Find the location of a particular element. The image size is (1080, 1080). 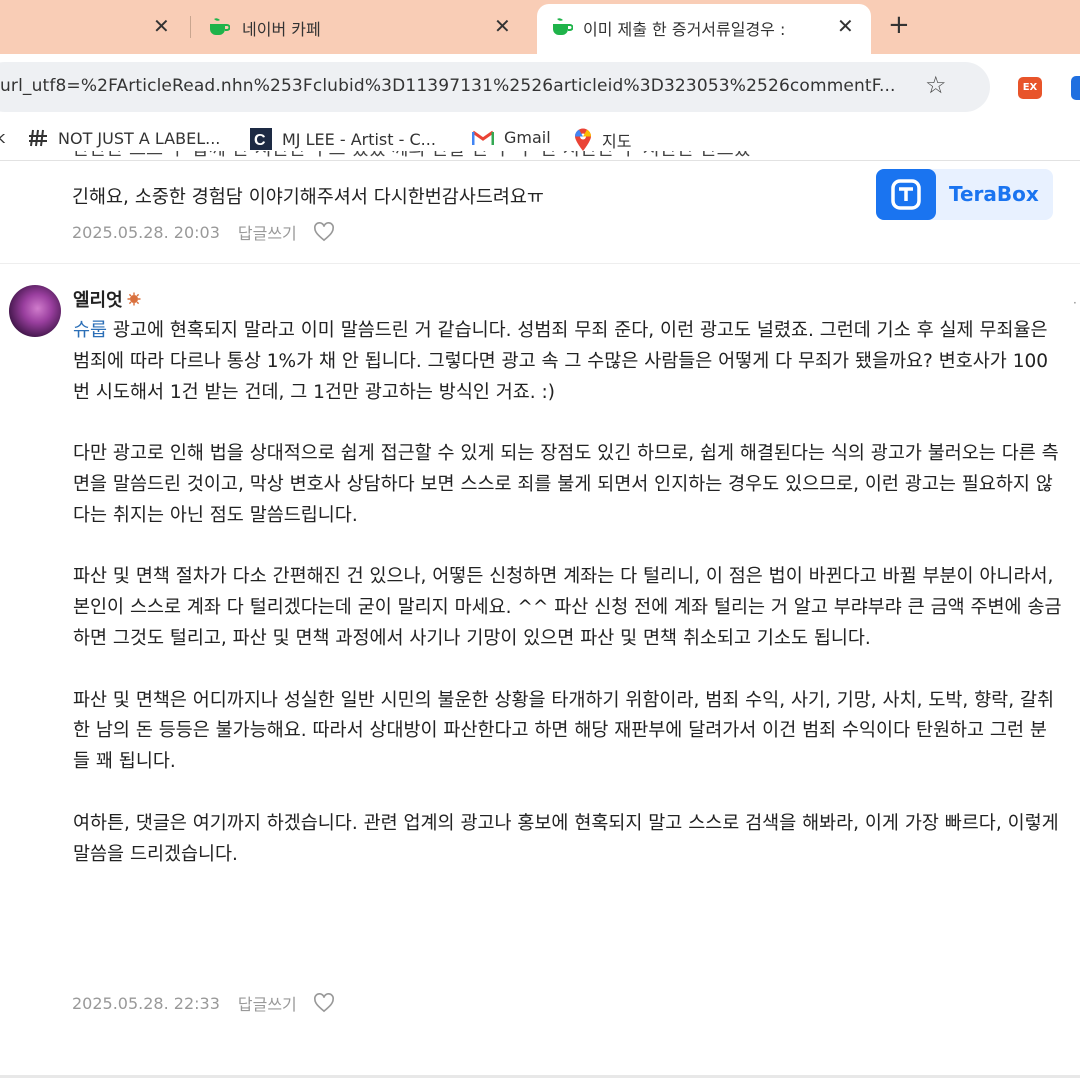

tab-strip: ✕ 네이버 카페 ✕ 이미 제출 한 증거서류일경우 : ✕ + is located at coordinates (540, 27).